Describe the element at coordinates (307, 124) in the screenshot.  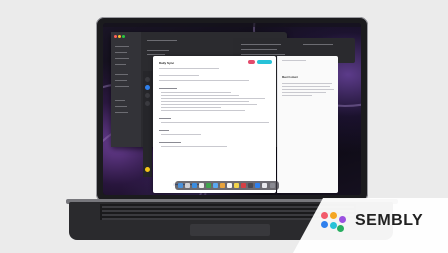
I see `meeting-content-panel: Meet Content` at that location.